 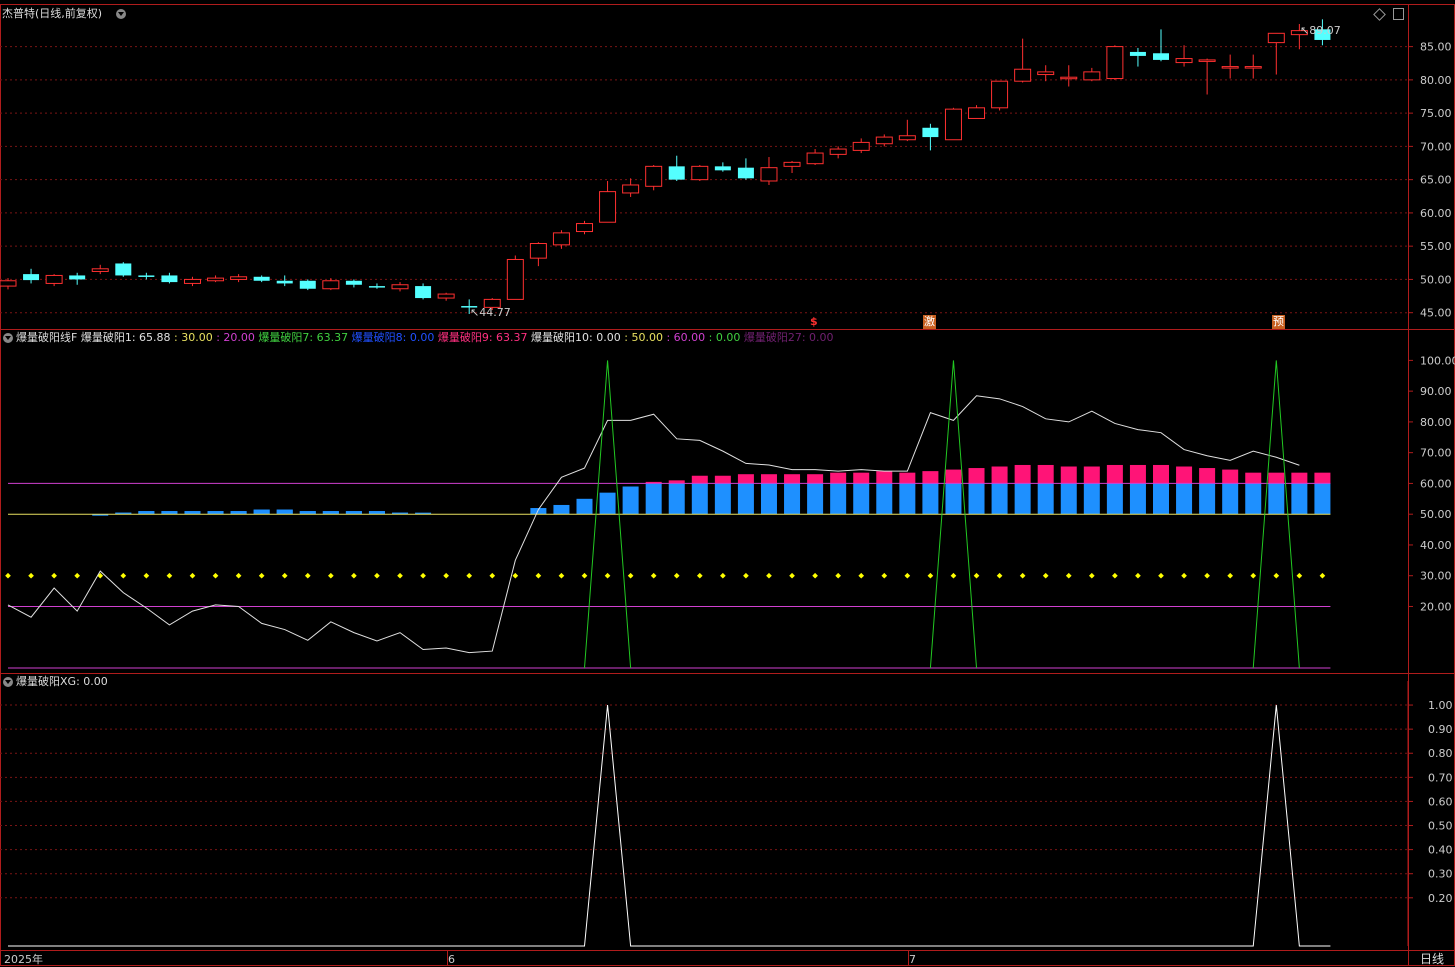 What do you see at coordinates (1436, 146) in the screenshot?
I see `y-tick-label: 70.00` at bounding box center [1436, 146].